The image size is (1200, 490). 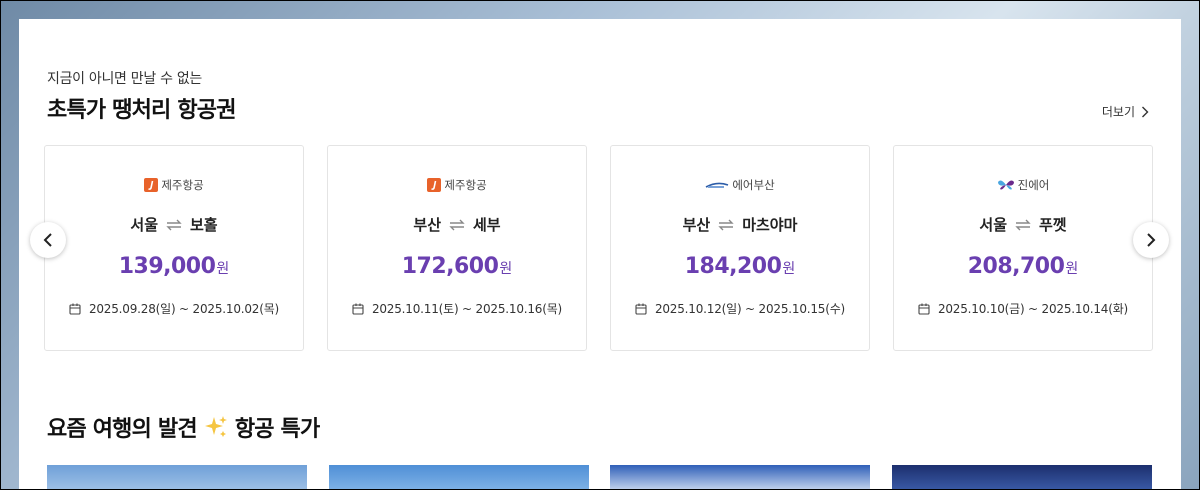 I want to click on airline-name: 진에어, so click(x=1033, y=185).